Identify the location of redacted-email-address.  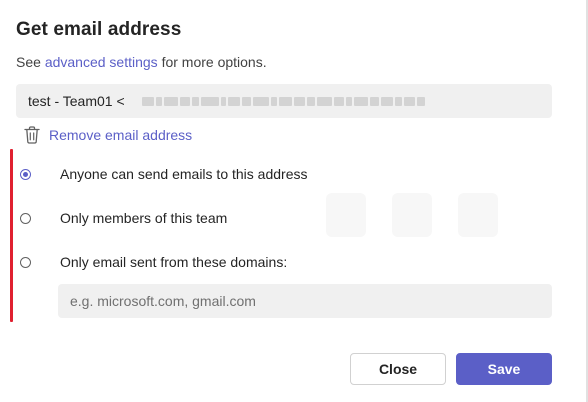
(283, 101).